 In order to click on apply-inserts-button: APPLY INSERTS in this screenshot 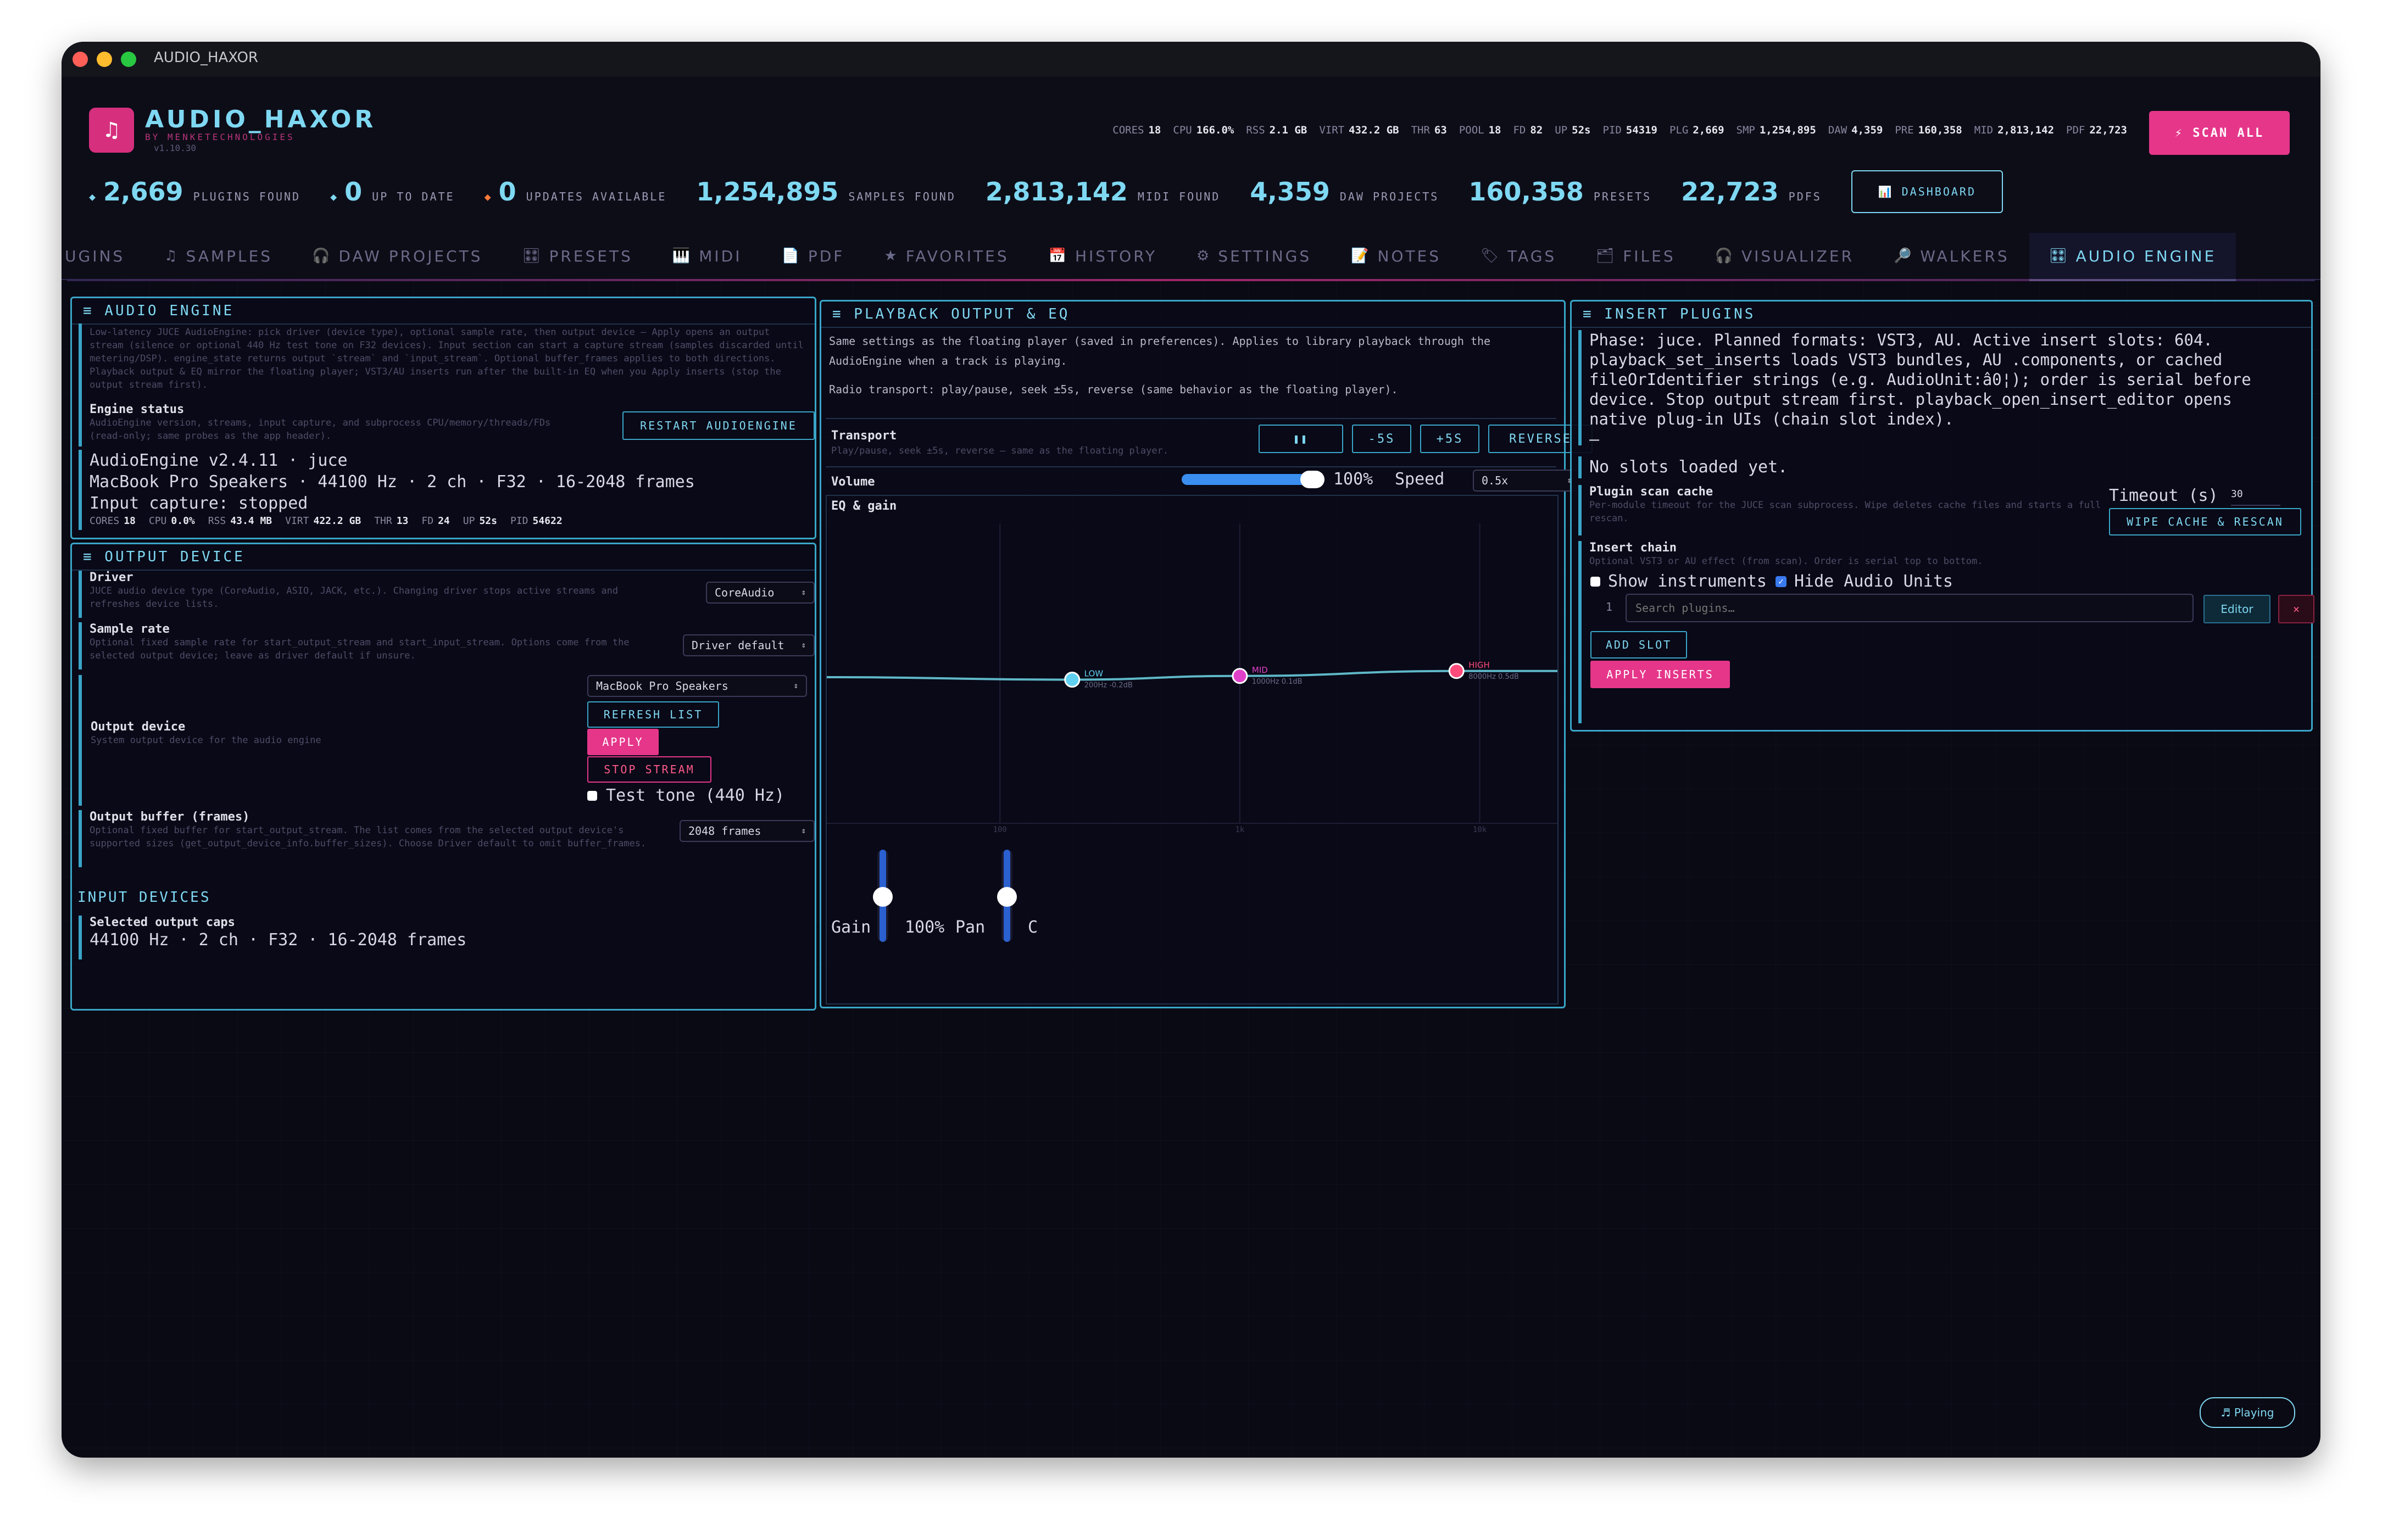, I will do `click(1660, 674)`.